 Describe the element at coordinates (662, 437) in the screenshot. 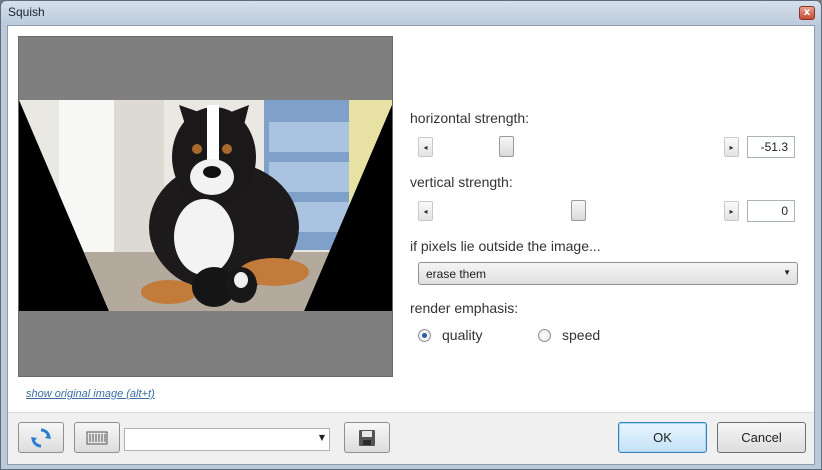

I see `ok-button: OK` at that location.